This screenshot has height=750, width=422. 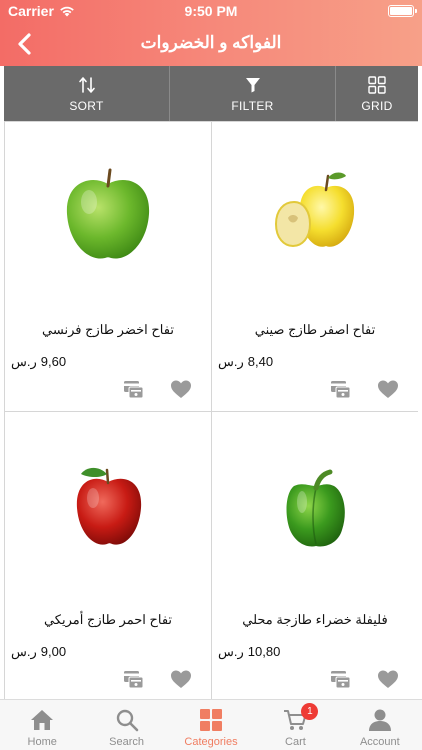 What do you see at coordinates (379, 742) in the screenshot?
I see `tab-account-label: Account` at bounding box center [379, 742].